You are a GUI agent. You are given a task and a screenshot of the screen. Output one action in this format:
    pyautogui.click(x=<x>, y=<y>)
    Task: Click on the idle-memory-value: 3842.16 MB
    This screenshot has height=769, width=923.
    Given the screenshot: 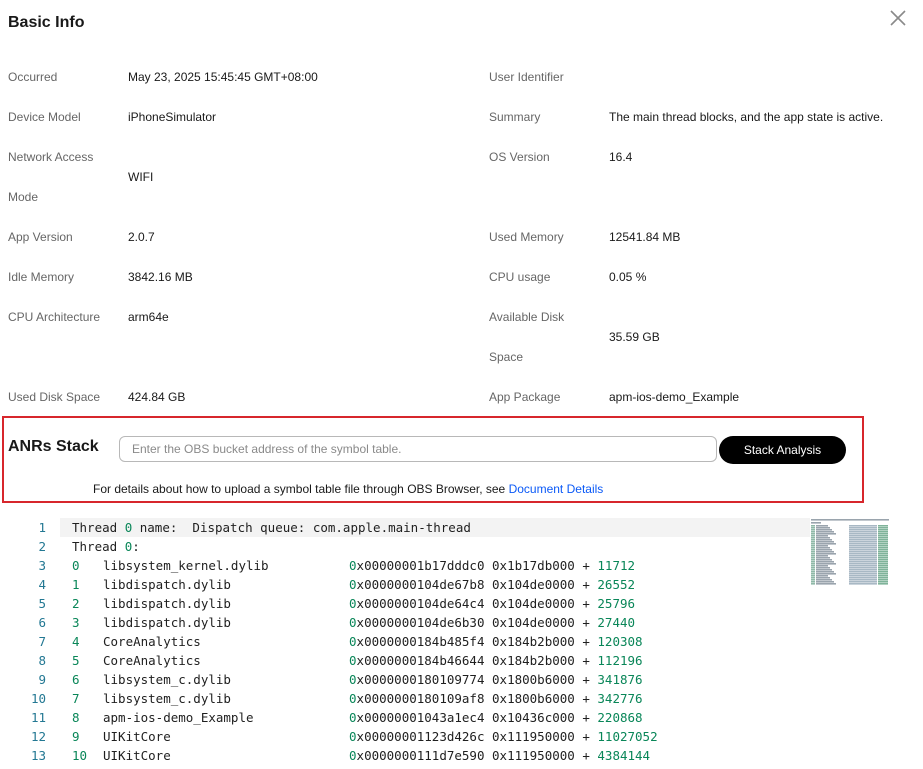 What is the action you would take?
    pyautogui.click(x=160, y=277)
    